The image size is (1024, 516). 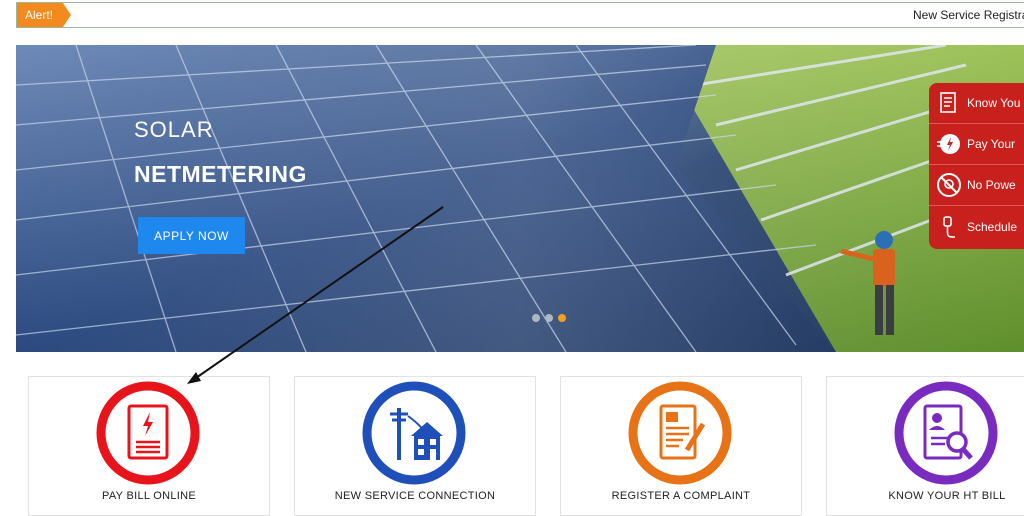 I want to click on side-item-label: No Powe, so click(x=991, y=185).